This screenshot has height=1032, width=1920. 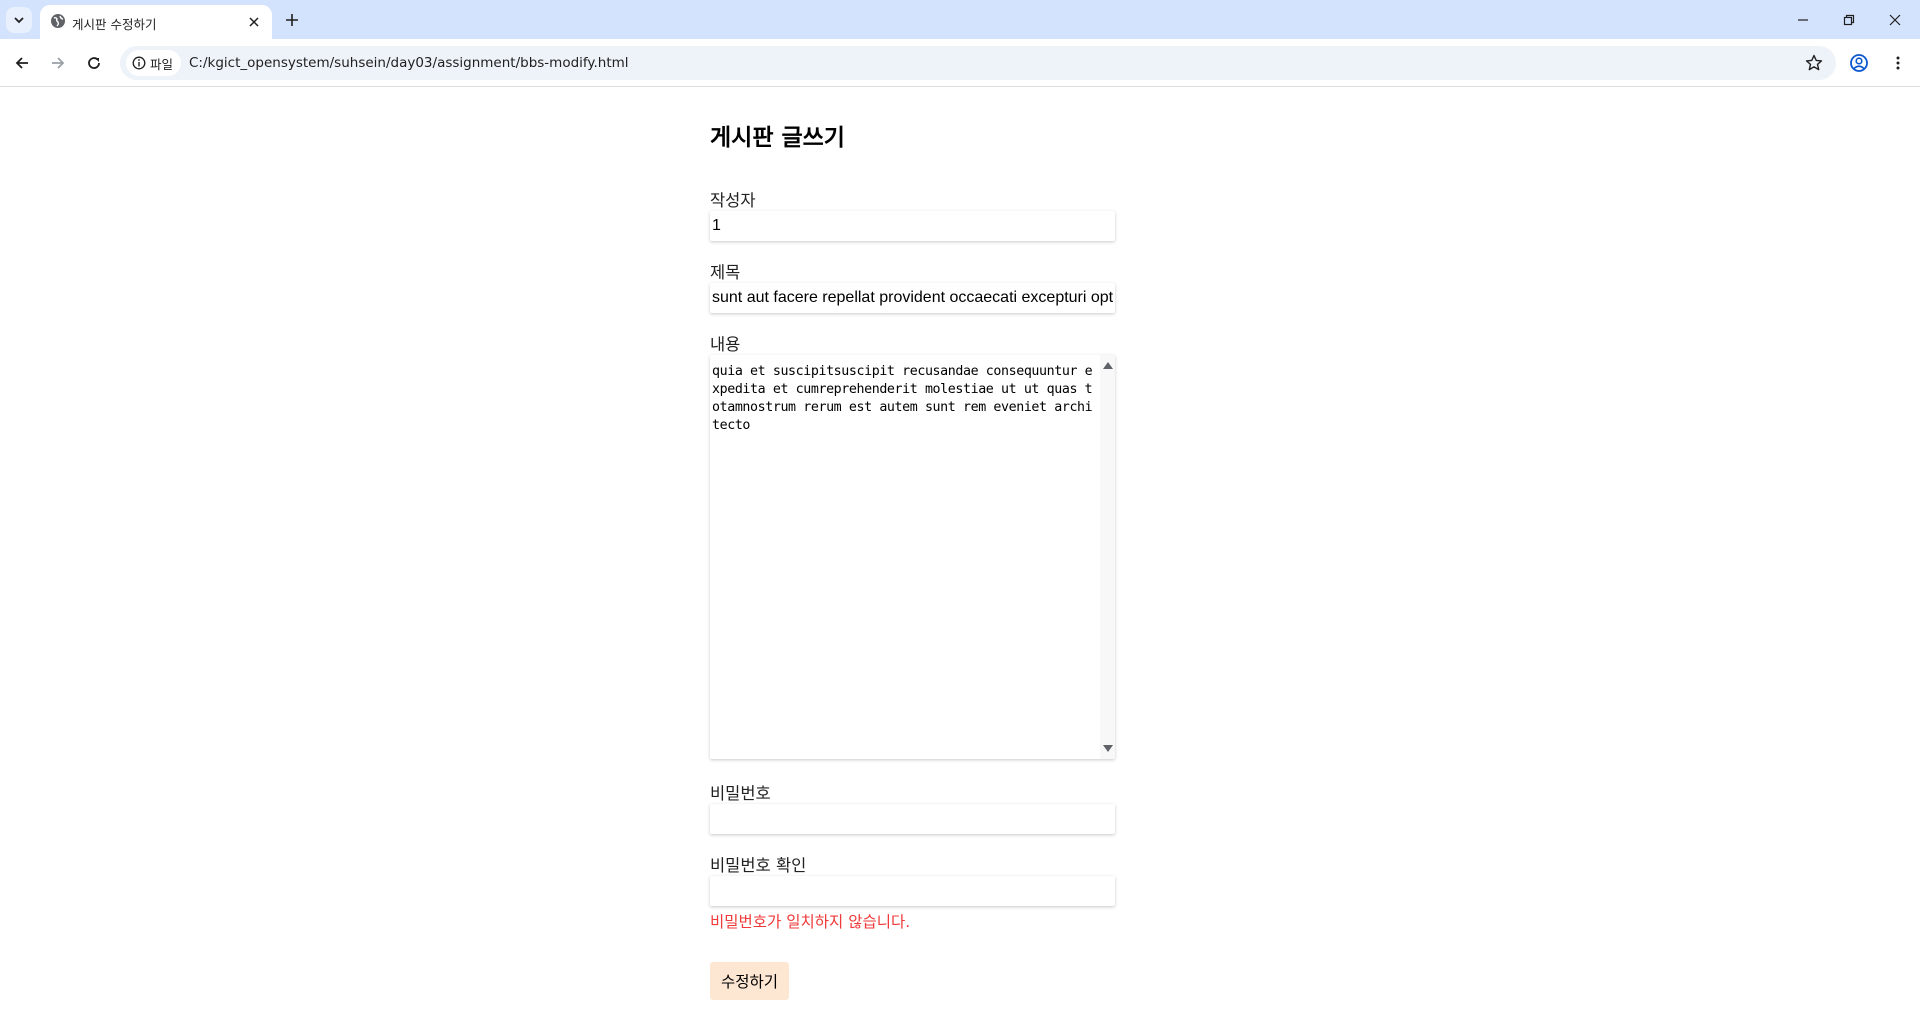 I want to click on site-info-label: 파일, so click(x=162, y=64).